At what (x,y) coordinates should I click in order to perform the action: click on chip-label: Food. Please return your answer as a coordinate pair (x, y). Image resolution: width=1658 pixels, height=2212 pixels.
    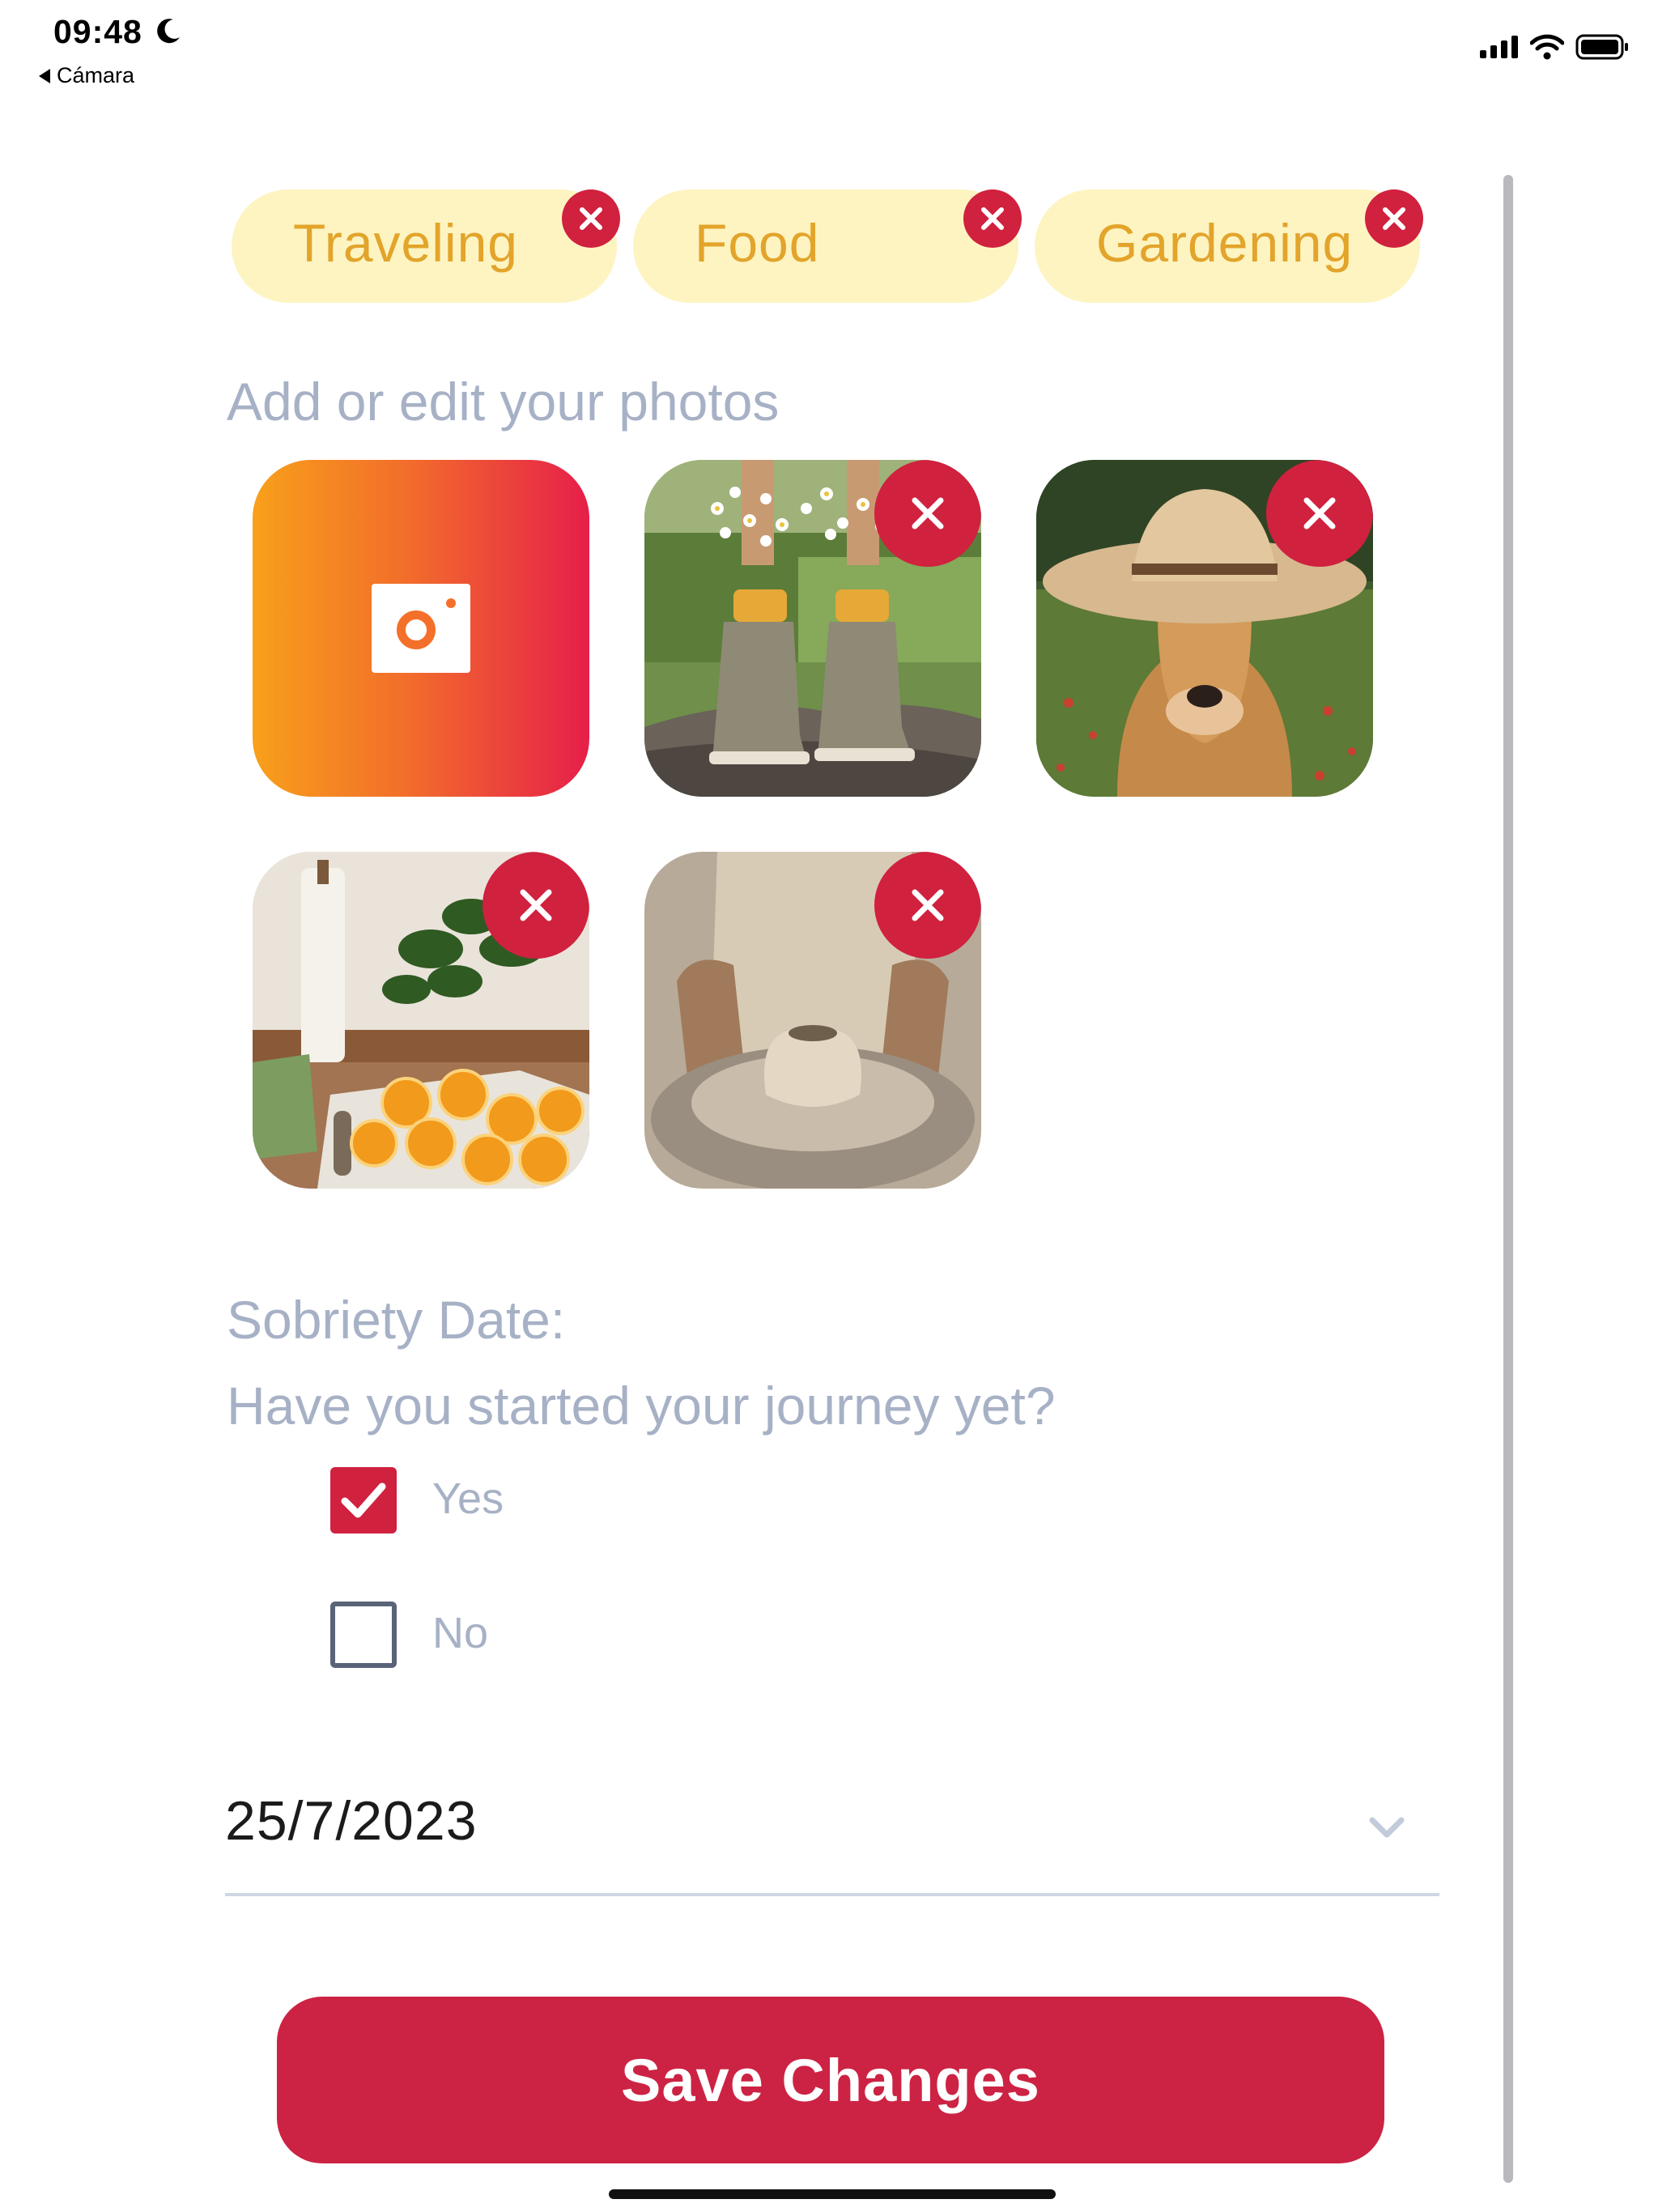
    Looking at the image, I should click on (757, 243).